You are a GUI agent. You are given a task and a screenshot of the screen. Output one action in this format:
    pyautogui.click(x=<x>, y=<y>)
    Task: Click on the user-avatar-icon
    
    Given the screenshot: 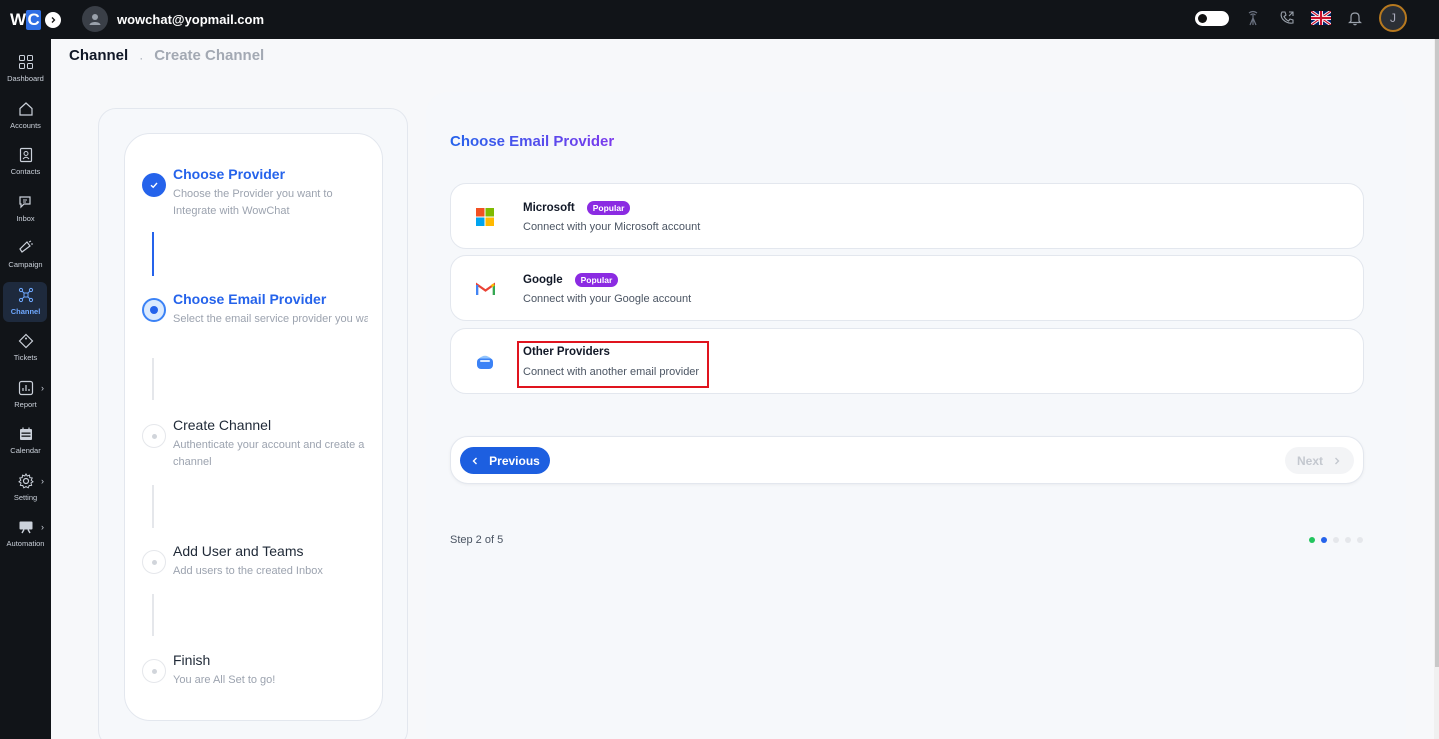 What is the action you would take?
    pyautogui.click(x=95, y=19)
    